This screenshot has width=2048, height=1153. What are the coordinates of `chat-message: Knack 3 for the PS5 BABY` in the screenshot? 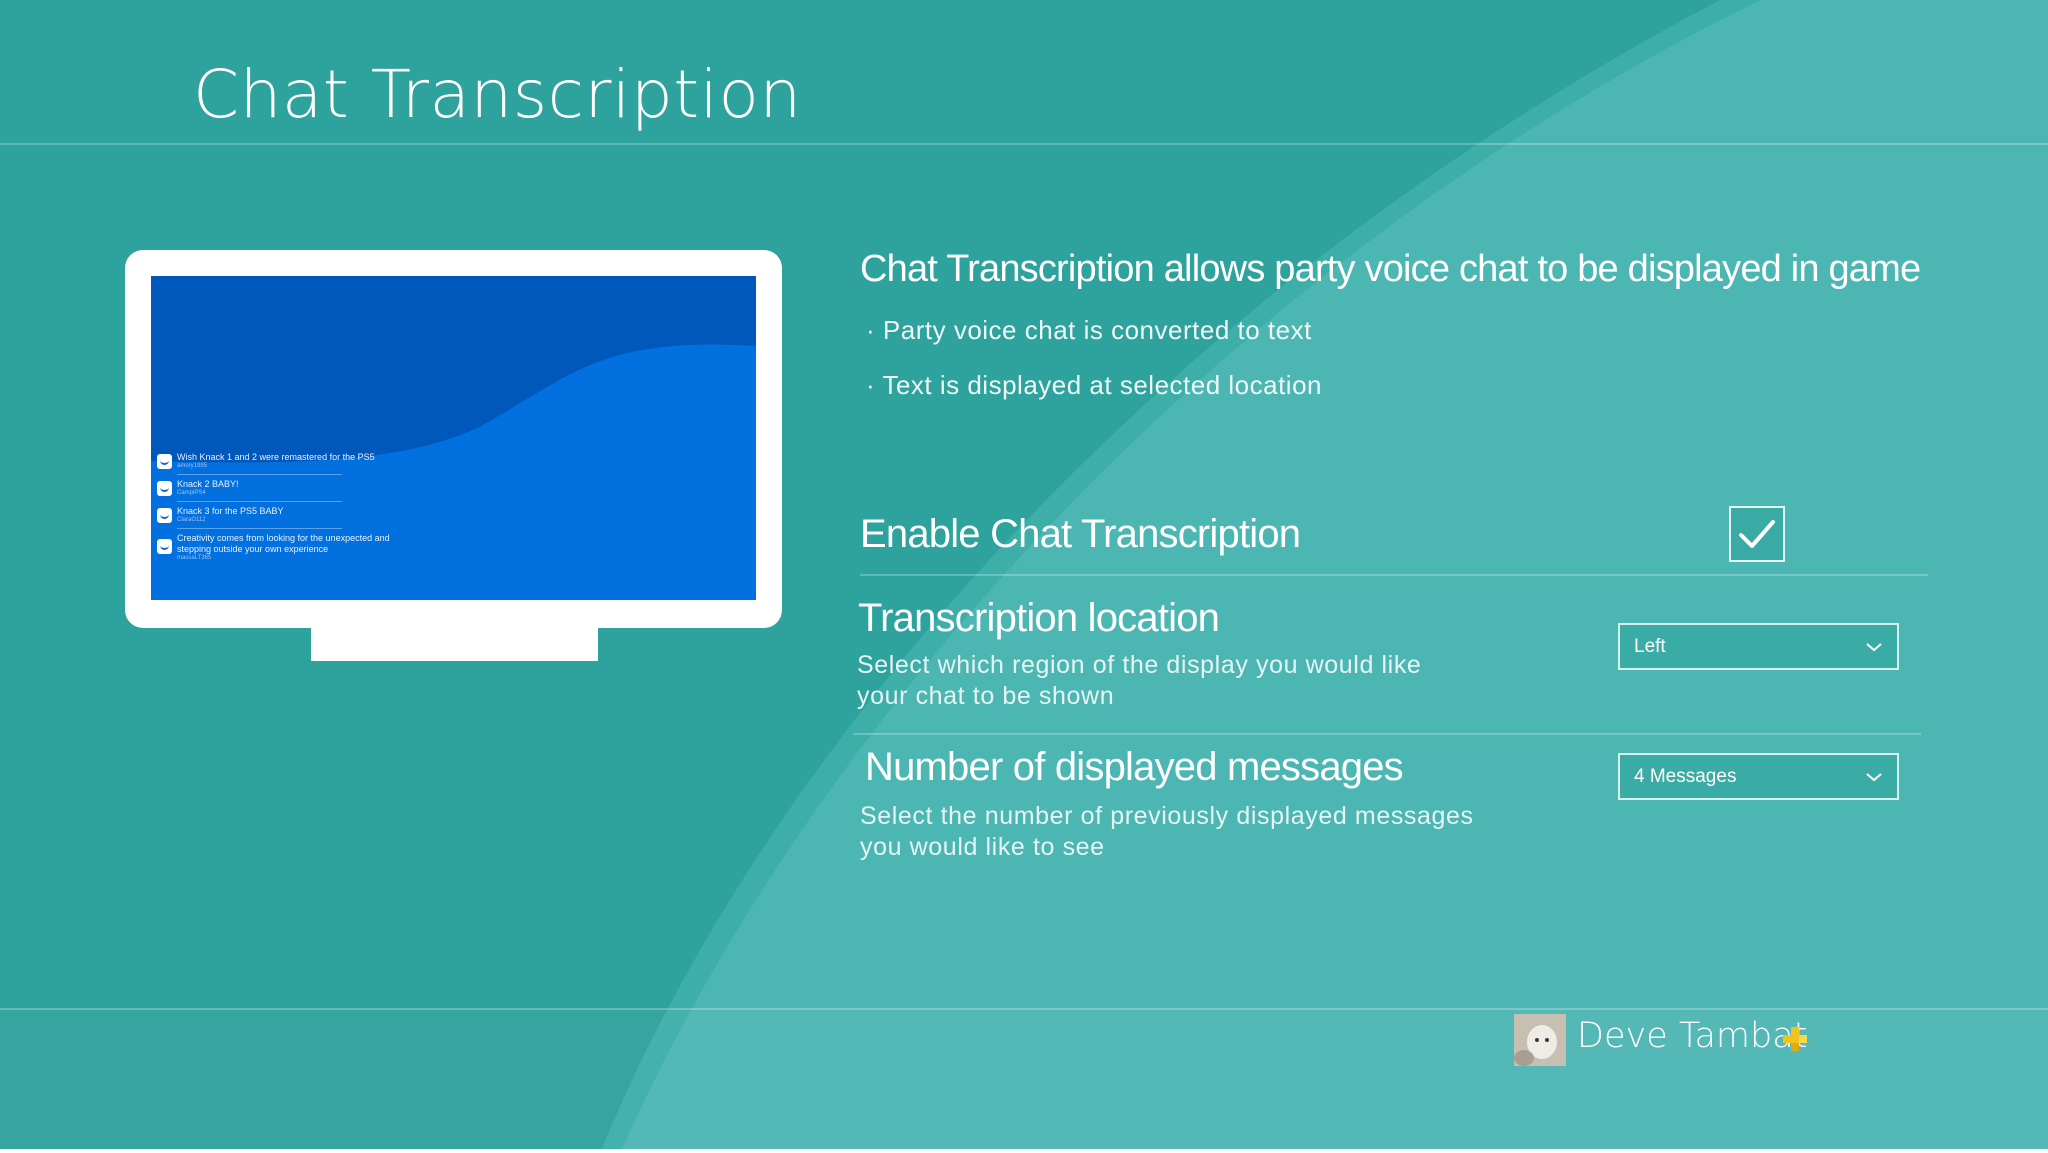 It's located at (230, 511).